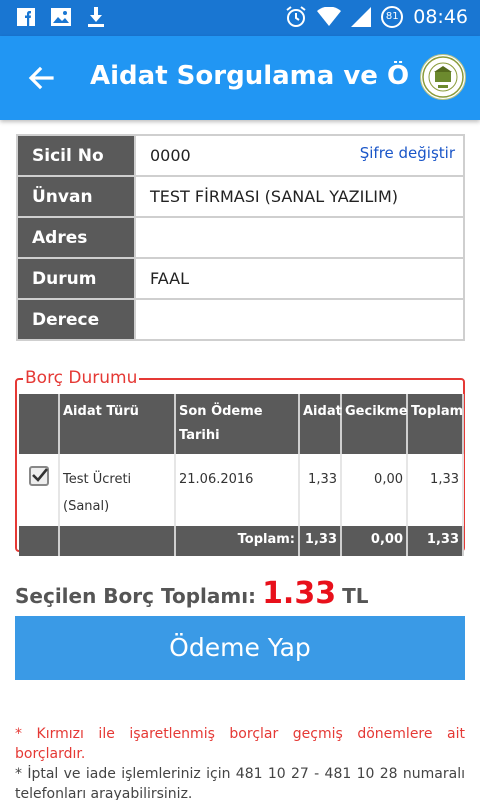  Describe the element at coordinates (320, 424) in the screenshot. I see `header-aidat: Aidat` at that location.